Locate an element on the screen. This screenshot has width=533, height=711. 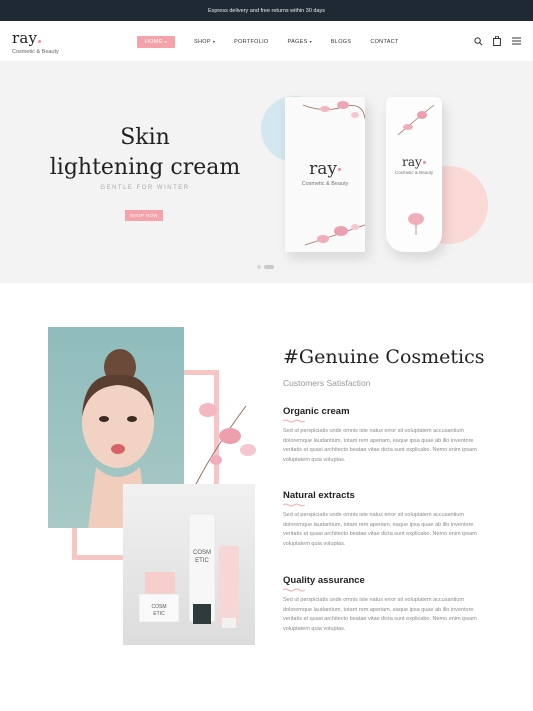
menu-item-pages: PAGES ▾ is located at coordinates (300, 42).